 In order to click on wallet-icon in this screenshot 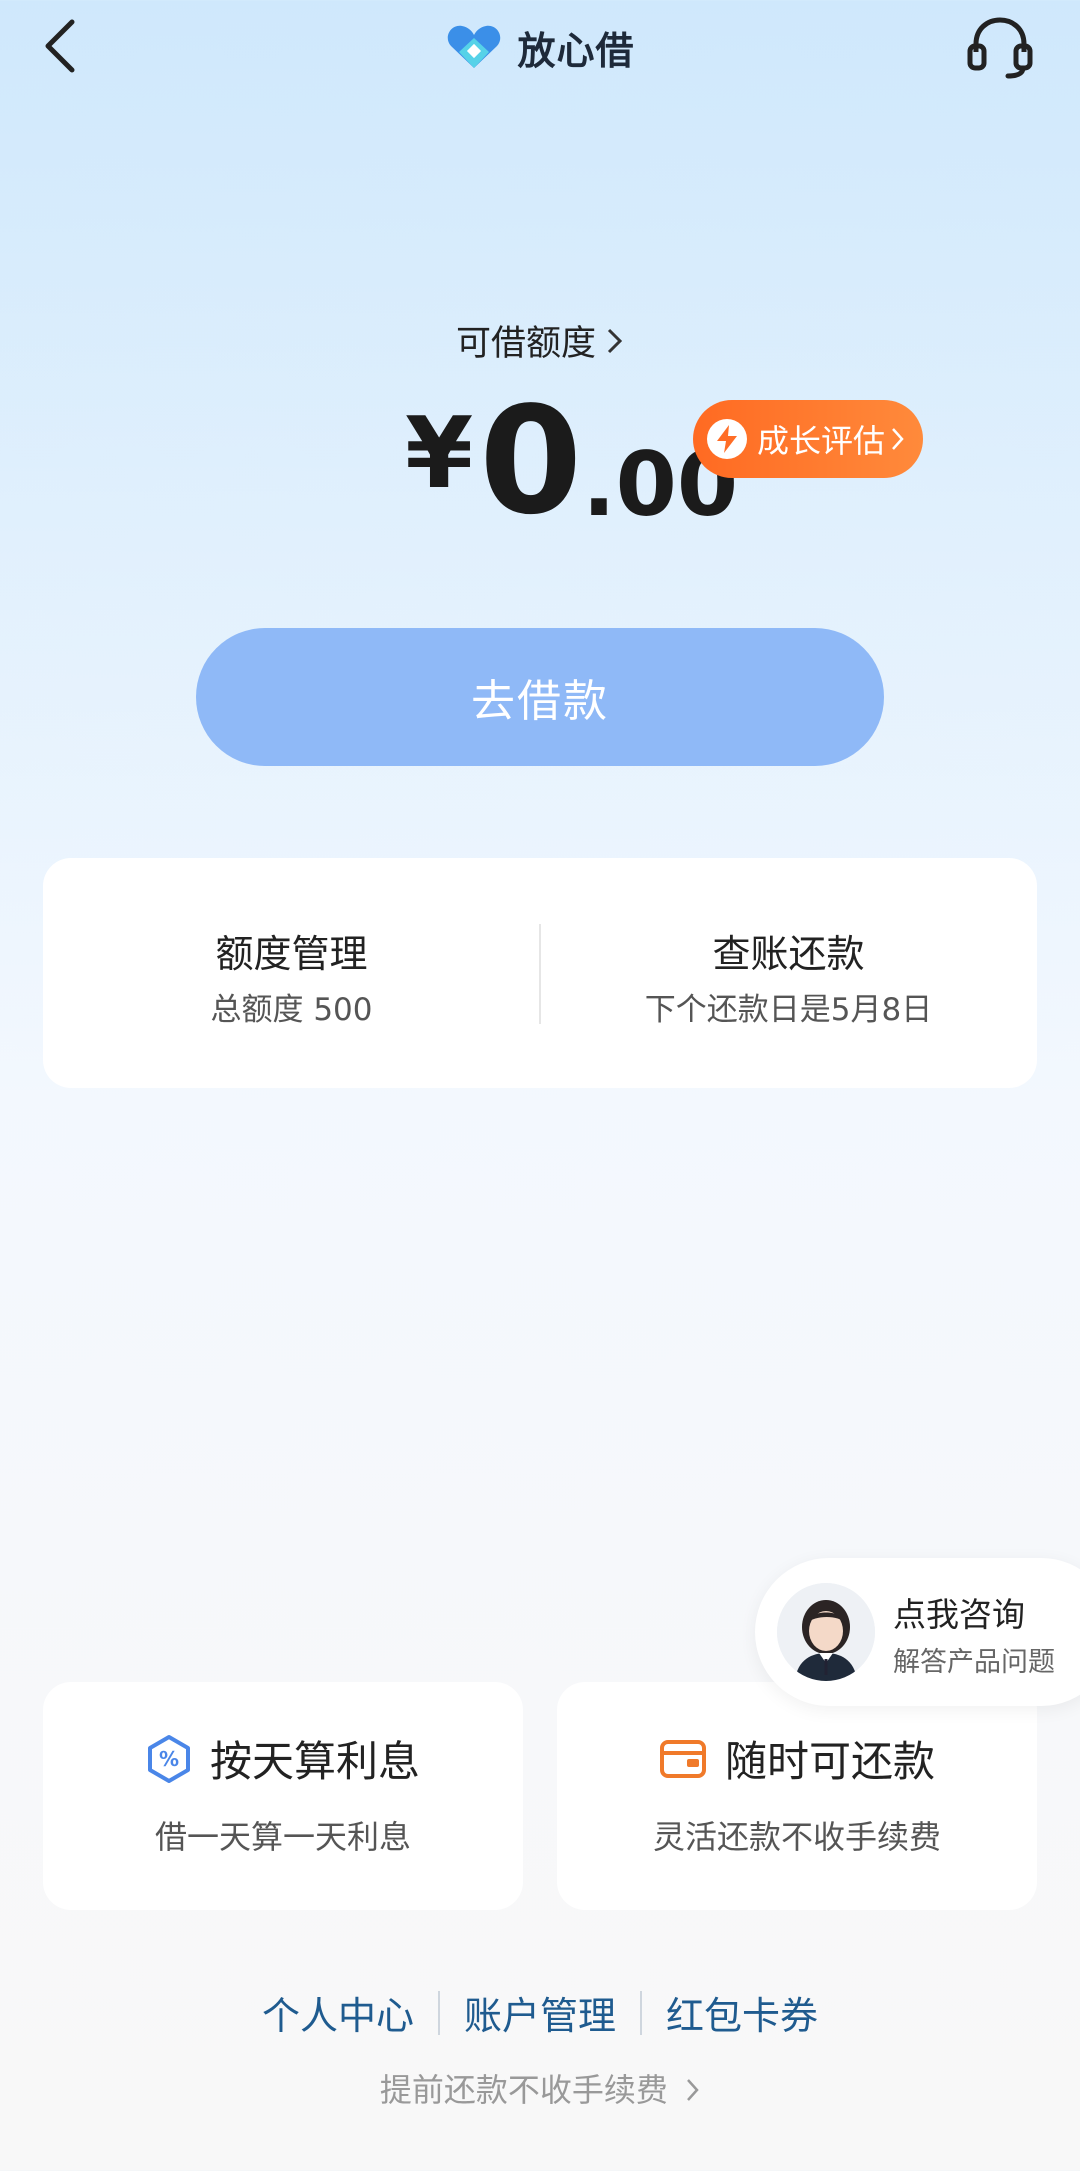, I will do `click(682, 1758)`.